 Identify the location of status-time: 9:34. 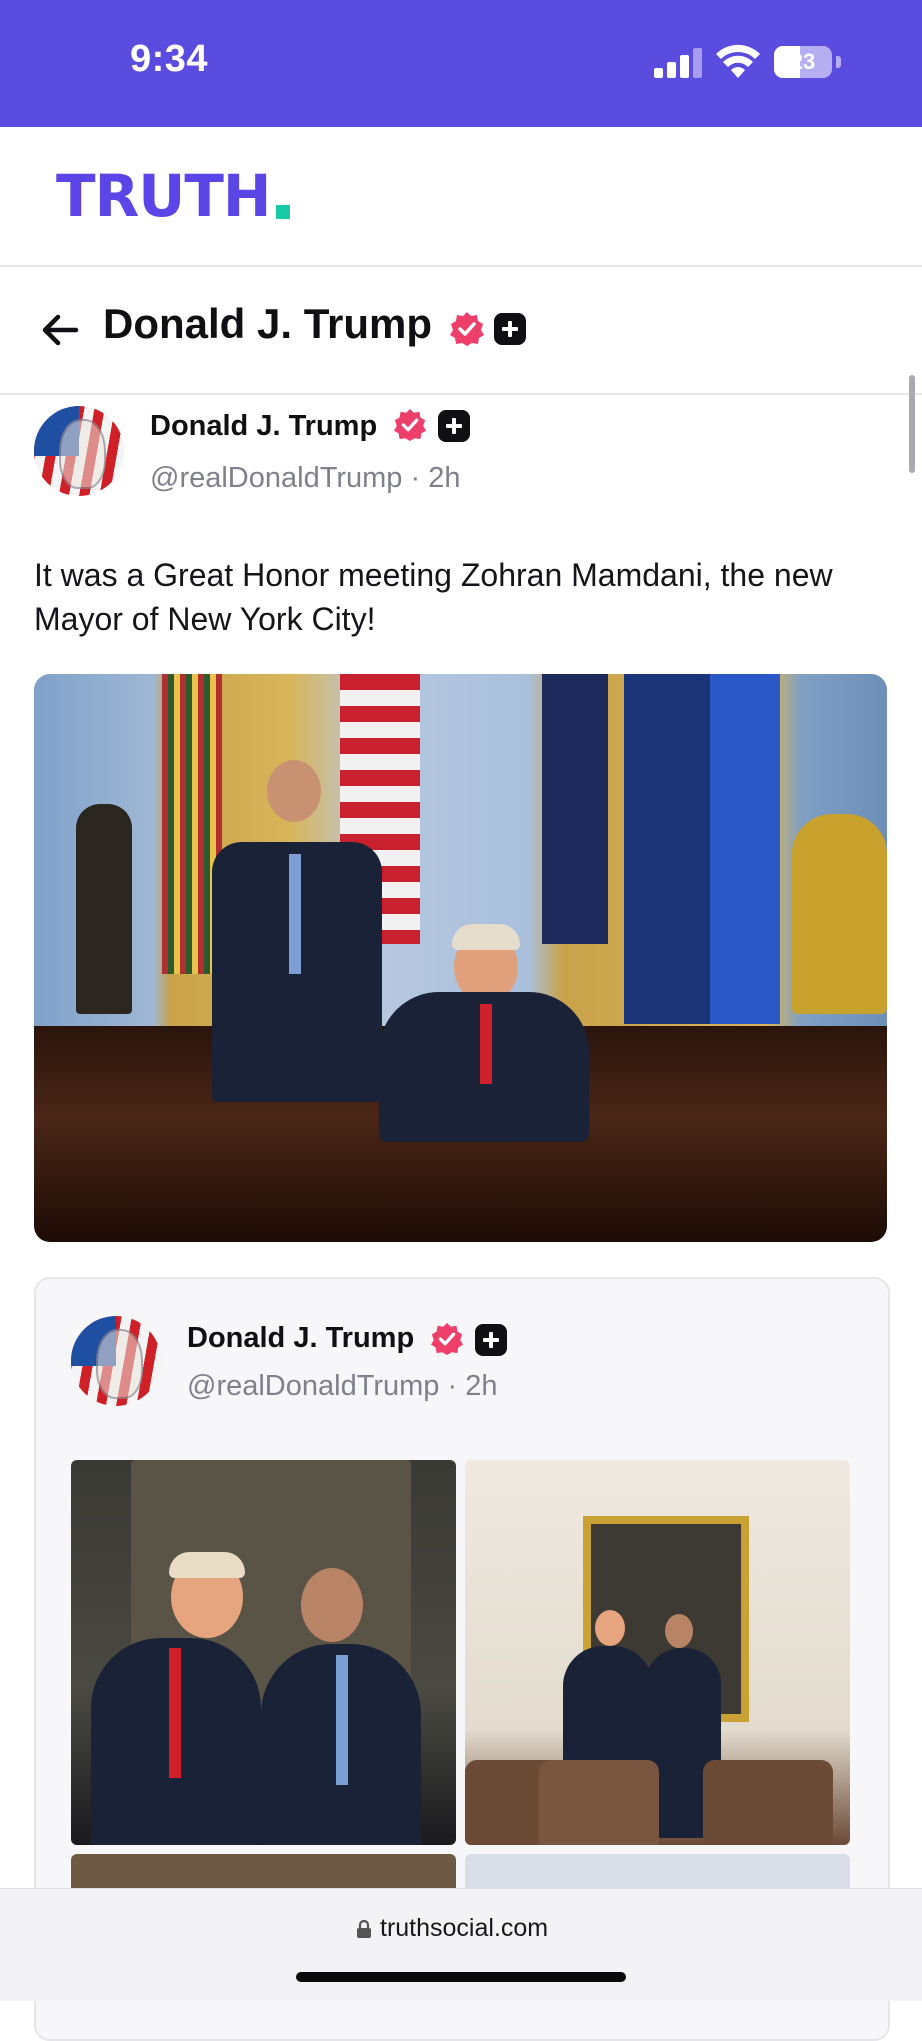
(169, 59).